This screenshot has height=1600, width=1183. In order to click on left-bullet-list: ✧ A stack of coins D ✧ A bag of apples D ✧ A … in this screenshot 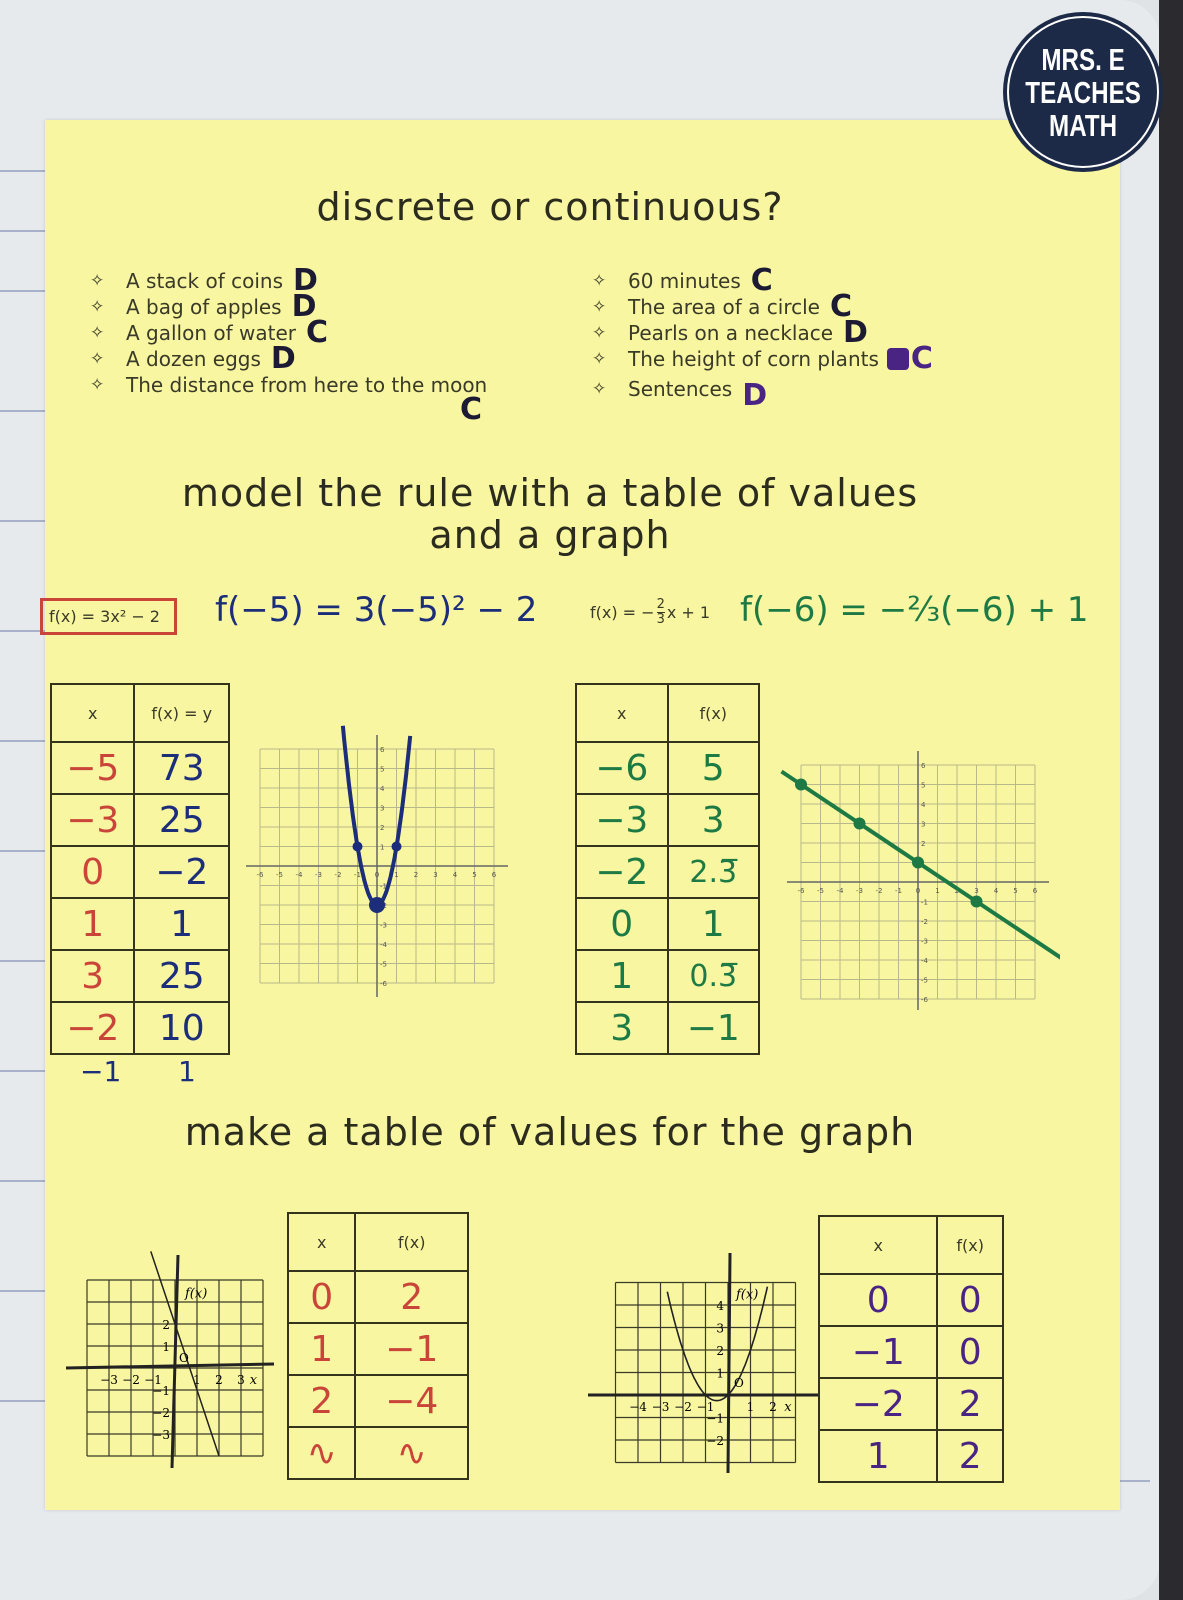, I will do `click(288, 330)`.